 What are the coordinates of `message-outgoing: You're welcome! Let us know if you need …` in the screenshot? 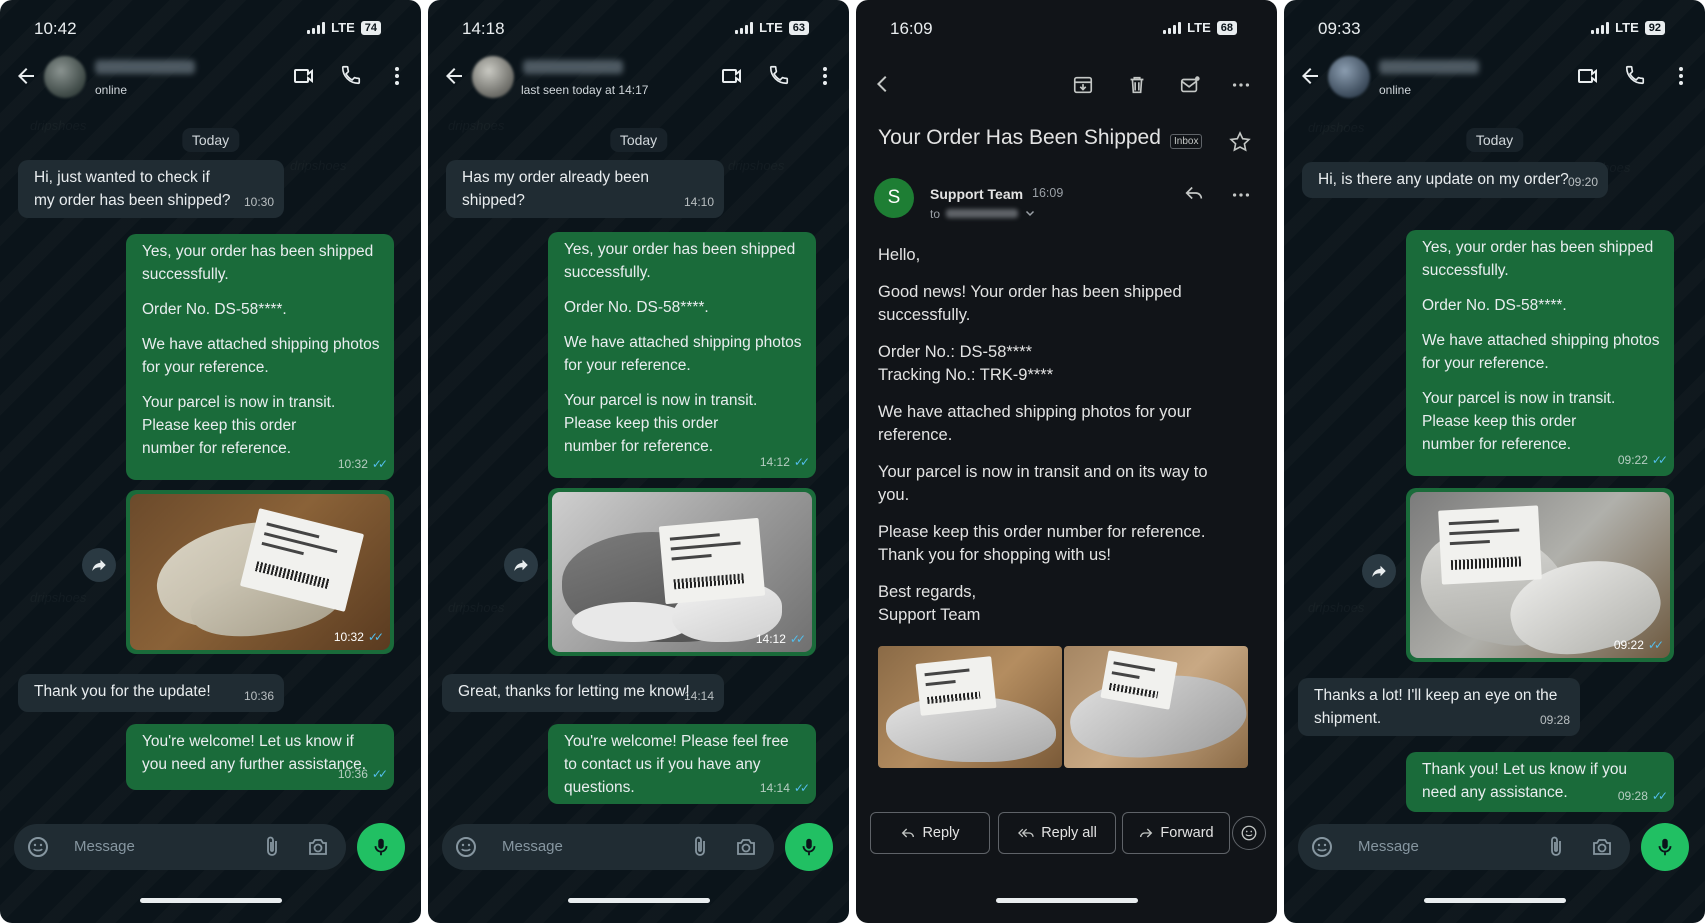 It's located at (260, 757).